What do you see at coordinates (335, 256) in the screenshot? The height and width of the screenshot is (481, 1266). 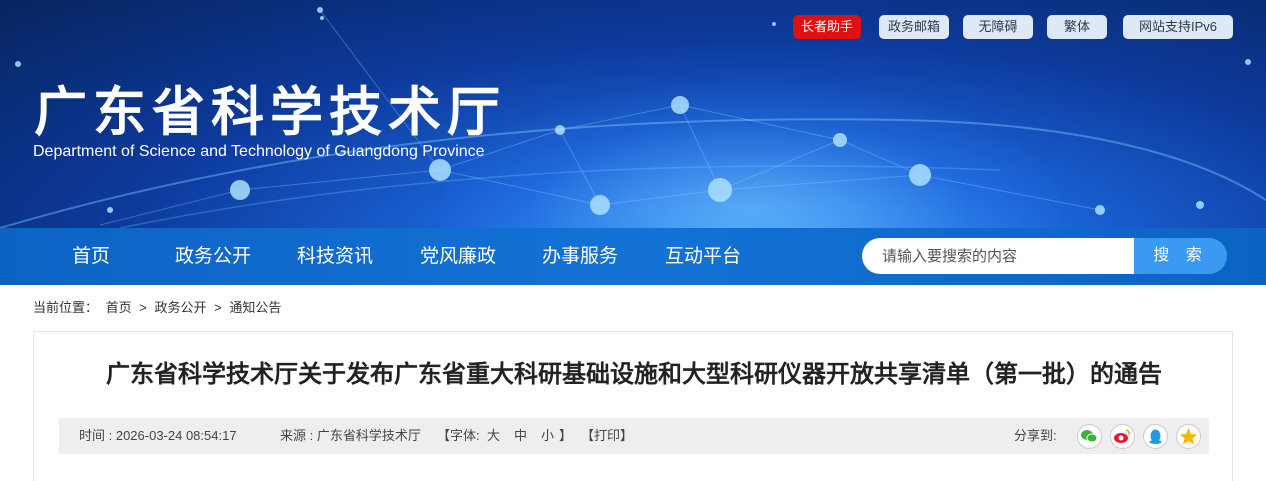 I see `nav-item-tech-news: 科技资讯` at bounding box center [335, 256].